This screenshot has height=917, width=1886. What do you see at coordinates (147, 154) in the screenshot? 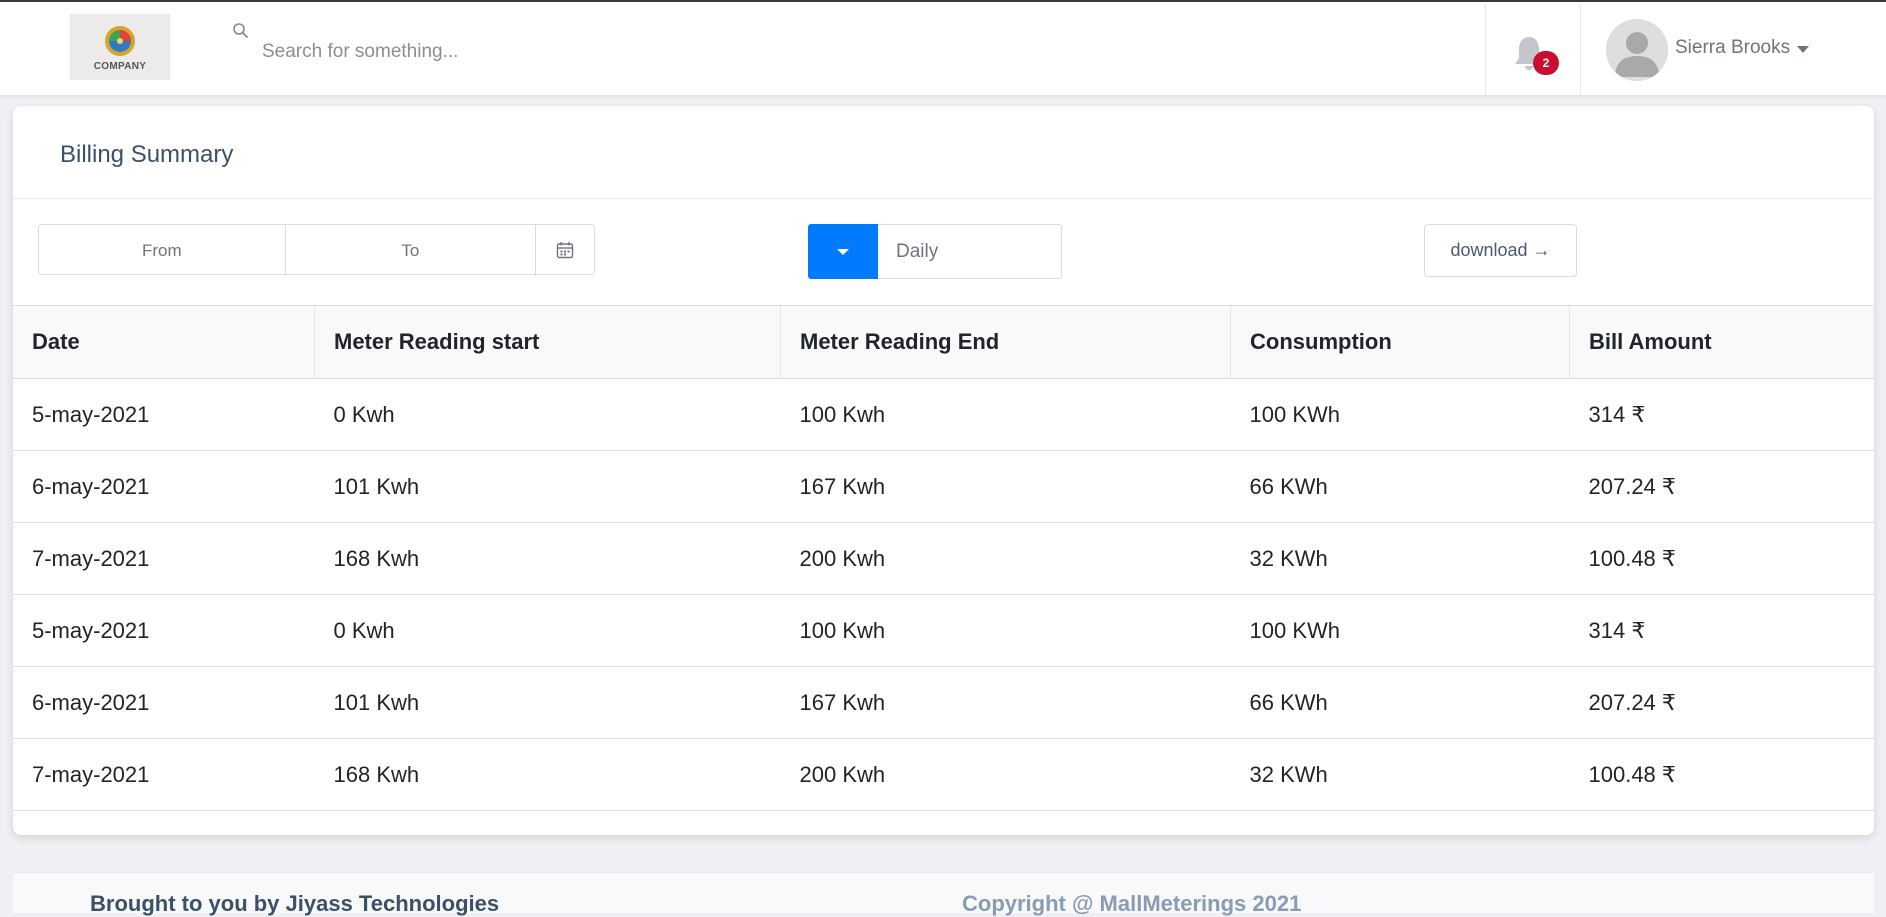
I see `page-title: Billing Summary` at bounding box center [147, 154].